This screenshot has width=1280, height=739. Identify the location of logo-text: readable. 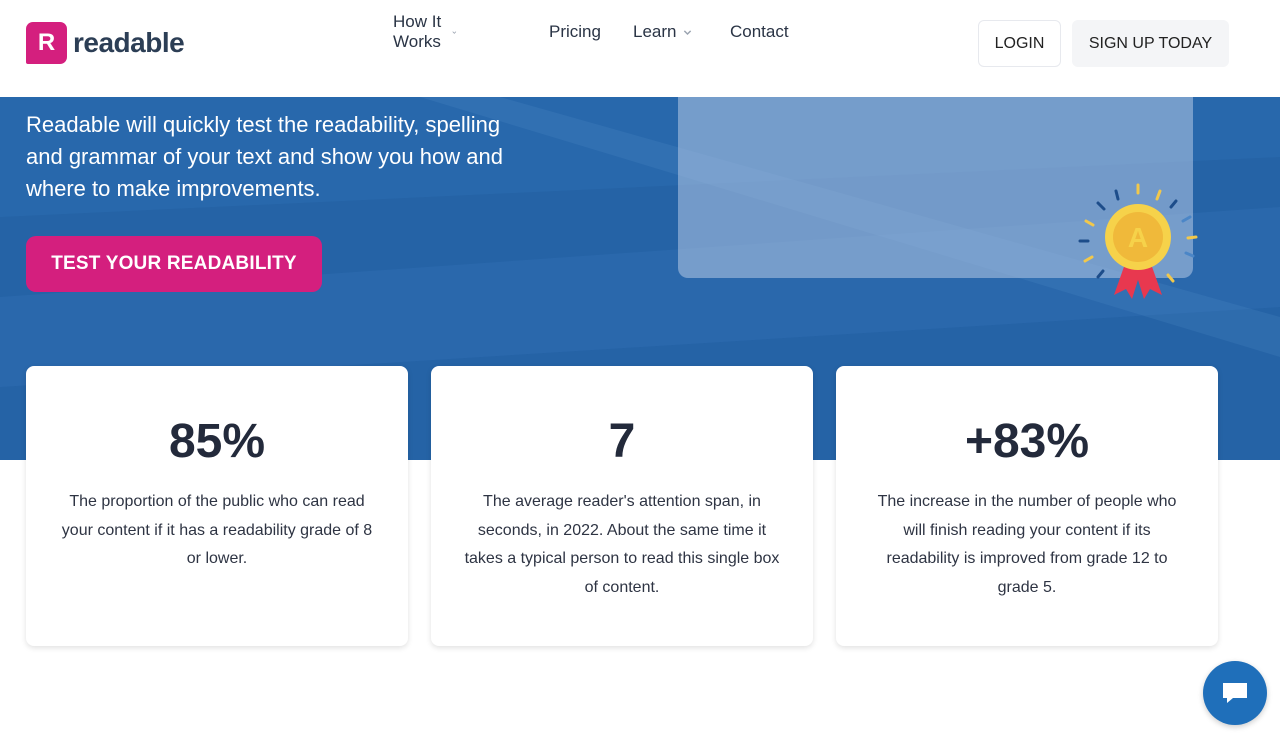
(129, 42).